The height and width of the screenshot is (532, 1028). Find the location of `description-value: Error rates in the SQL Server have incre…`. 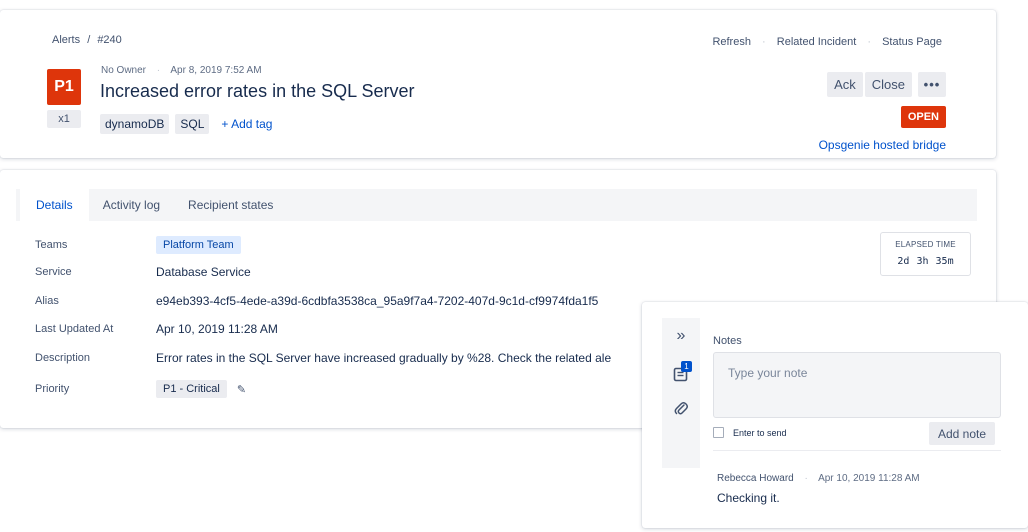

description-value: Error rates in the SQL Server have incre… is located at coordinates (384, 358).